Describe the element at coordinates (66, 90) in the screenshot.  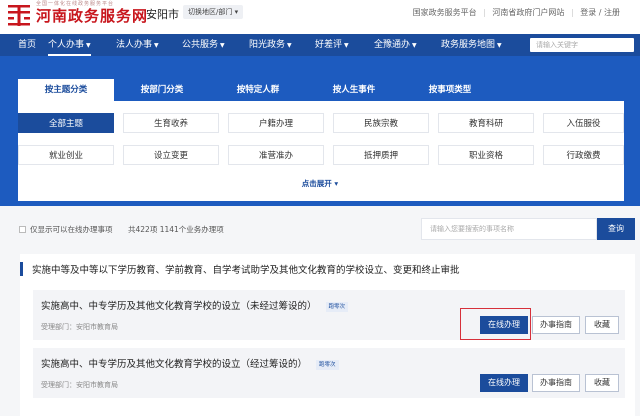
I see `tab-by-theme: 按主题分类` at that location.